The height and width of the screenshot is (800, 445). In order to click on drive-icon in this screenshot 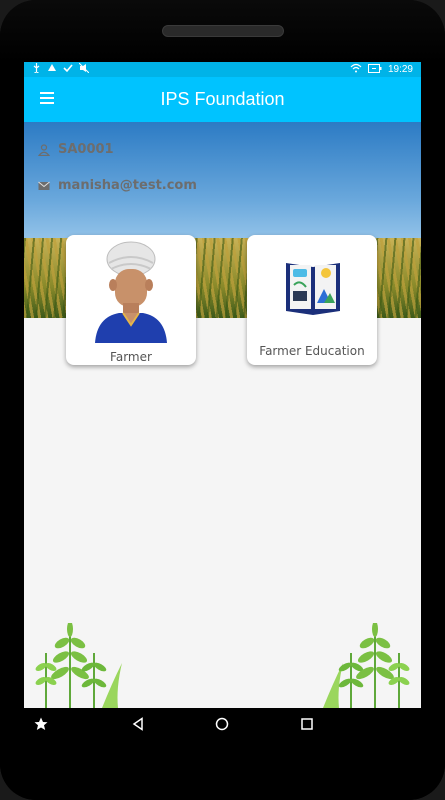, I will do `click(52, 69)`.